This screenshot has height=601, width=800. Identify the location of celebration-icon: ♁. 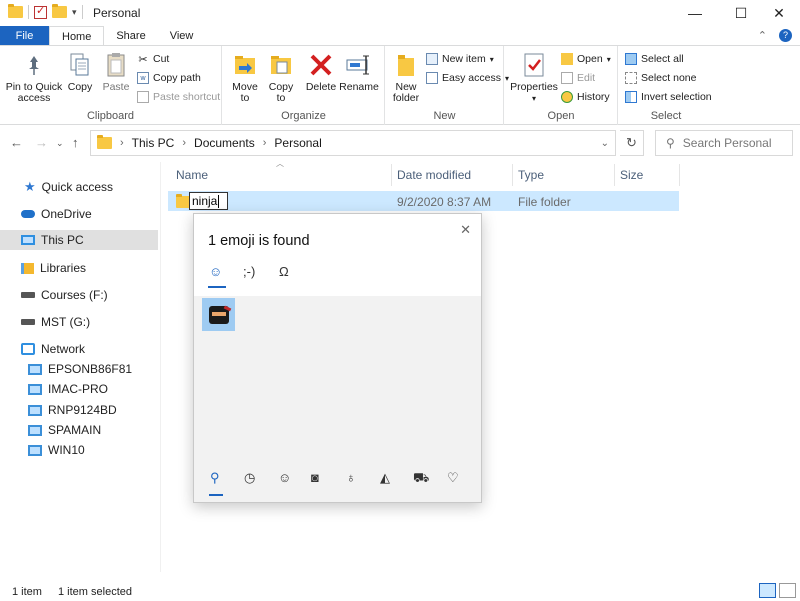
(351, 477).